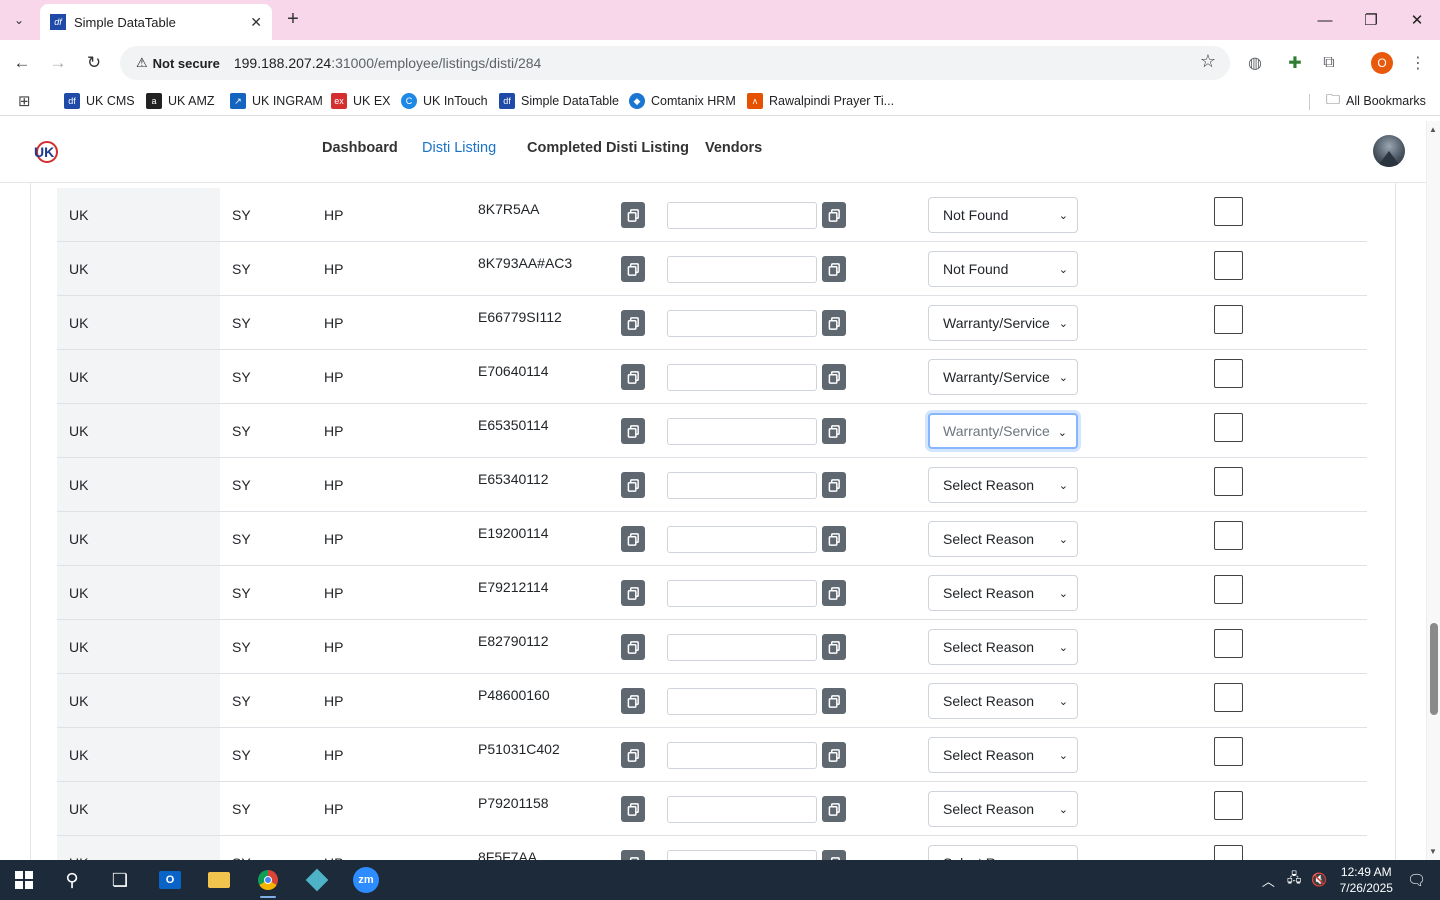 The width and height of the screenshot is (1440, 900). Describe the element at coordinates (170, 880) in the screenshot. I see `outlook-icon: O` at that location.